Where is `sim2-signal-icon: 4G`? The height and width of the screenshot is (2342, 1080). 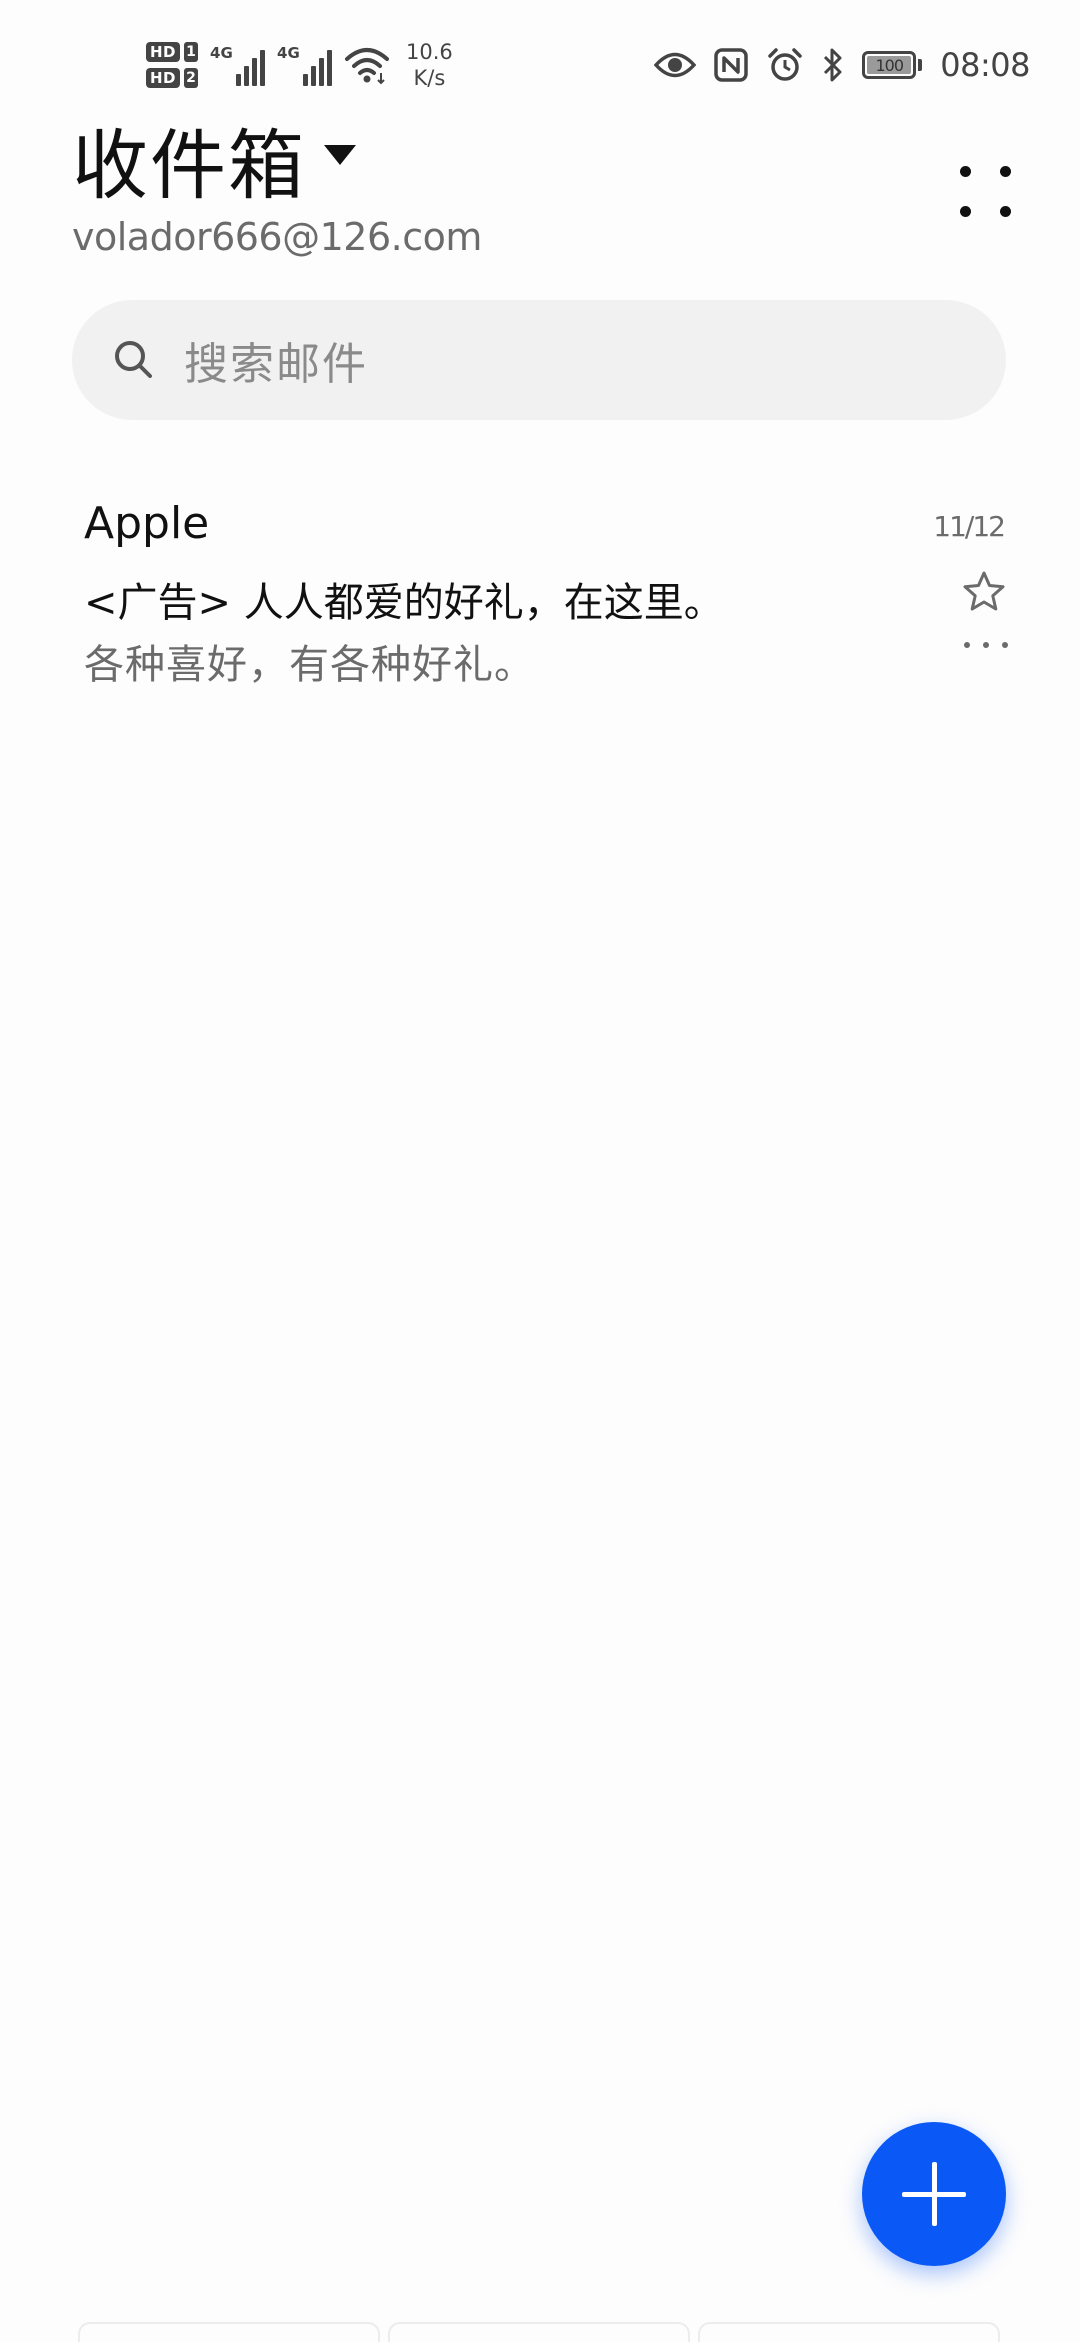 sim2-signal-icon: 4G is located at coordinates (305, 65).